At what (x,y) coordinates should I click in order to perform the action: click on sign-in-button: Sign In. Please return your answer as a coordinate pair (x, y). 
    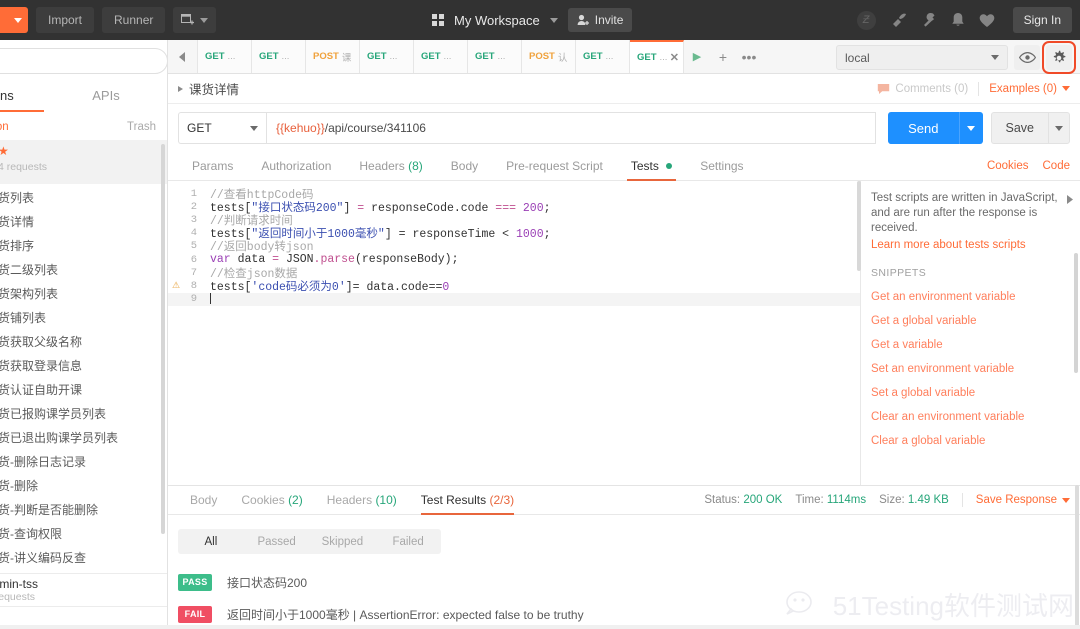
    Looking at the image, I should click on (1042, 20).